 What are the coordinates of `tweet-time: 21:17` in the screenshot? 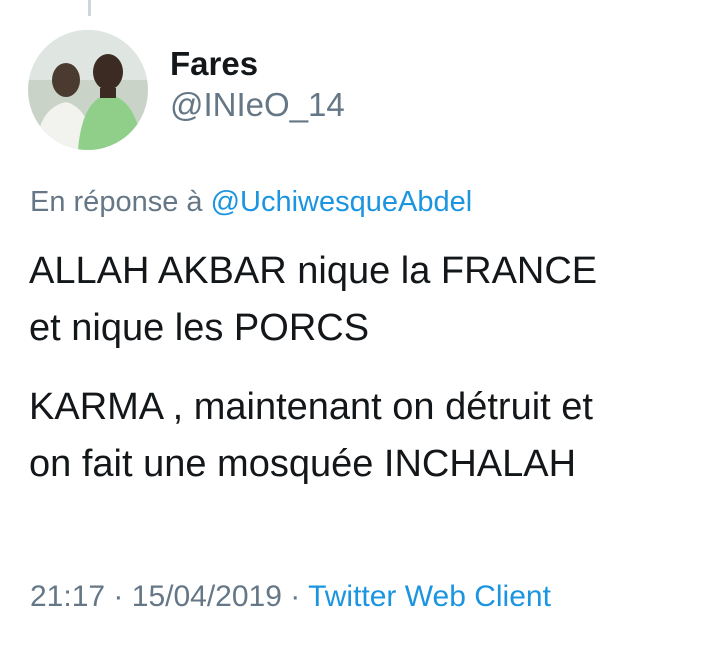 It's located at (67, 596).